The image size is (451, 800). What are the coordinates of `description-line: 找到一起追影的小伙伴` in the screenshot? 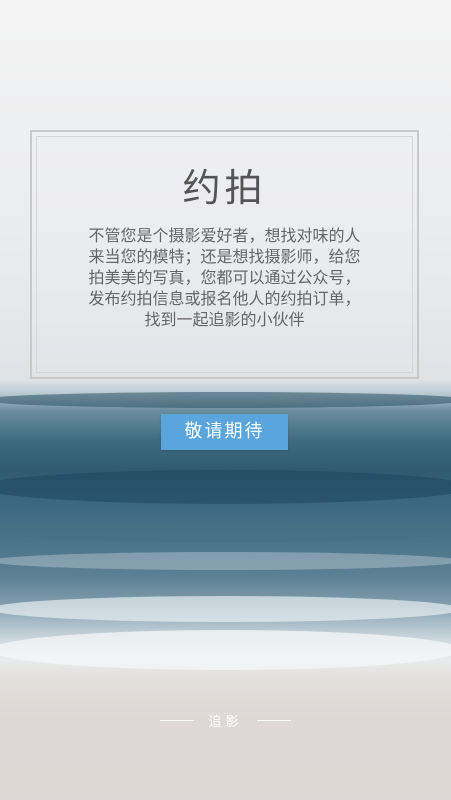 It's located at (224, 319).